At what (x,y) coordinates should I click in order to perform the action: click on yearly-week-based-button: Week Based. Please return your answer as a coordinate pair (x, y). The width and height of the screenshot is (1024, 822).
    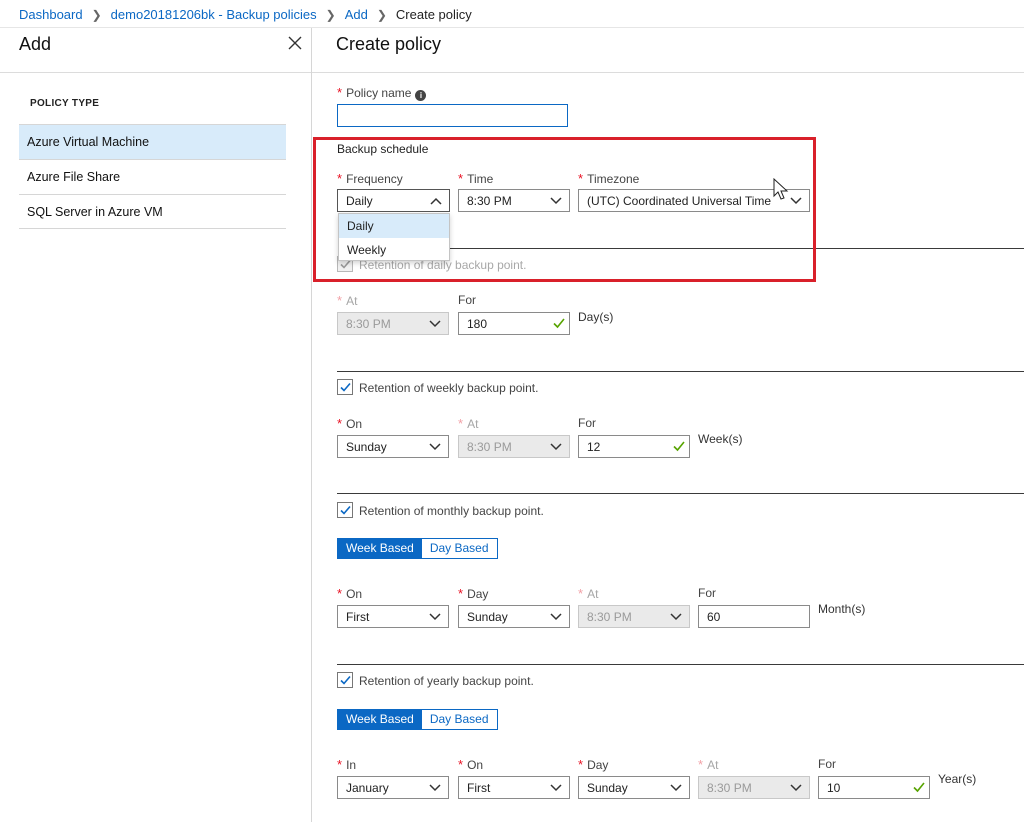
    Looking at the image, I should click on (380, 719).